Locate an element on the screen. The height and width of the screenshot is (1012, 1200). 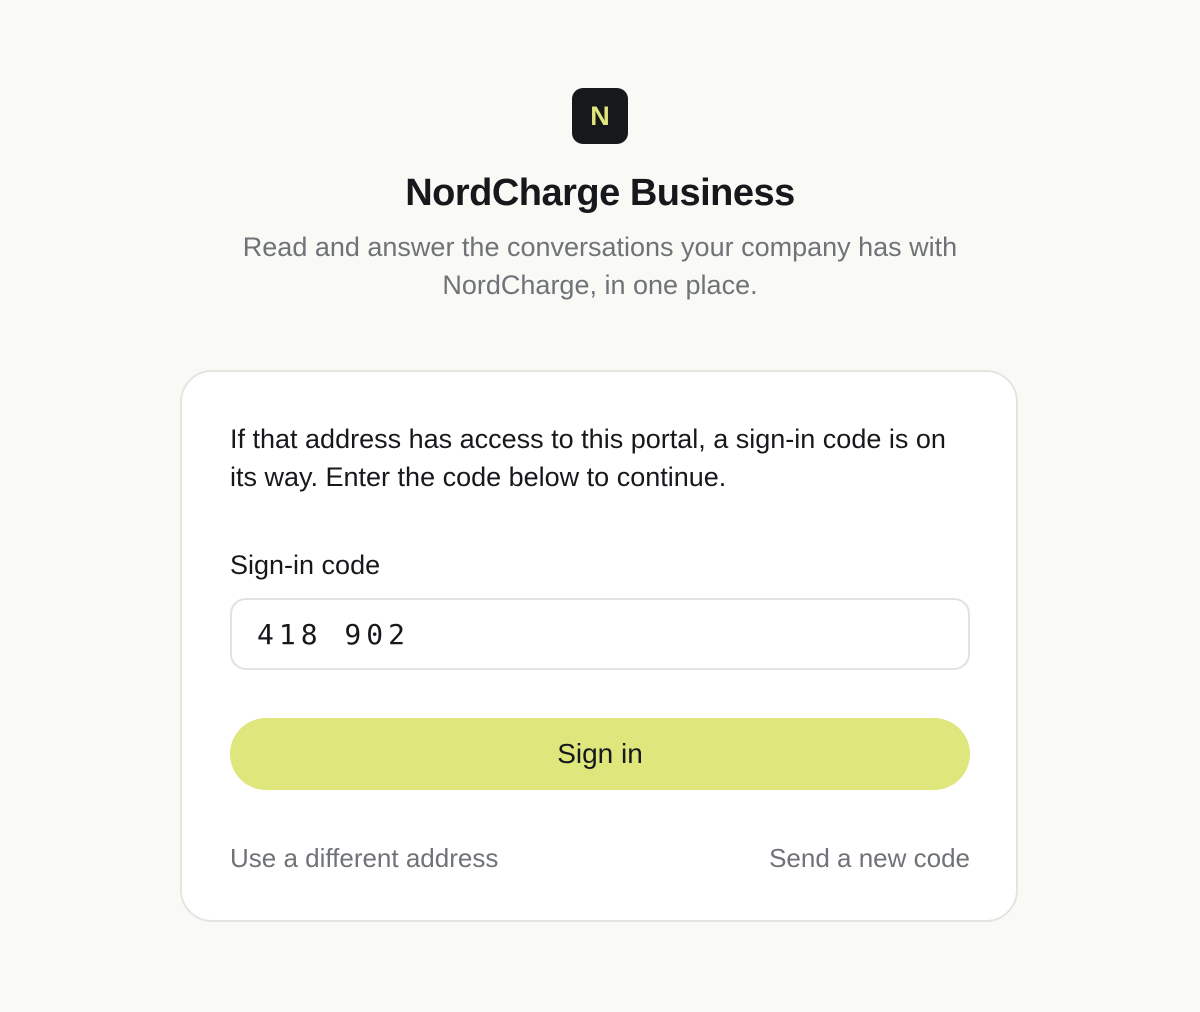
brand-logo-letter: N is located at coordinates (600, 115).